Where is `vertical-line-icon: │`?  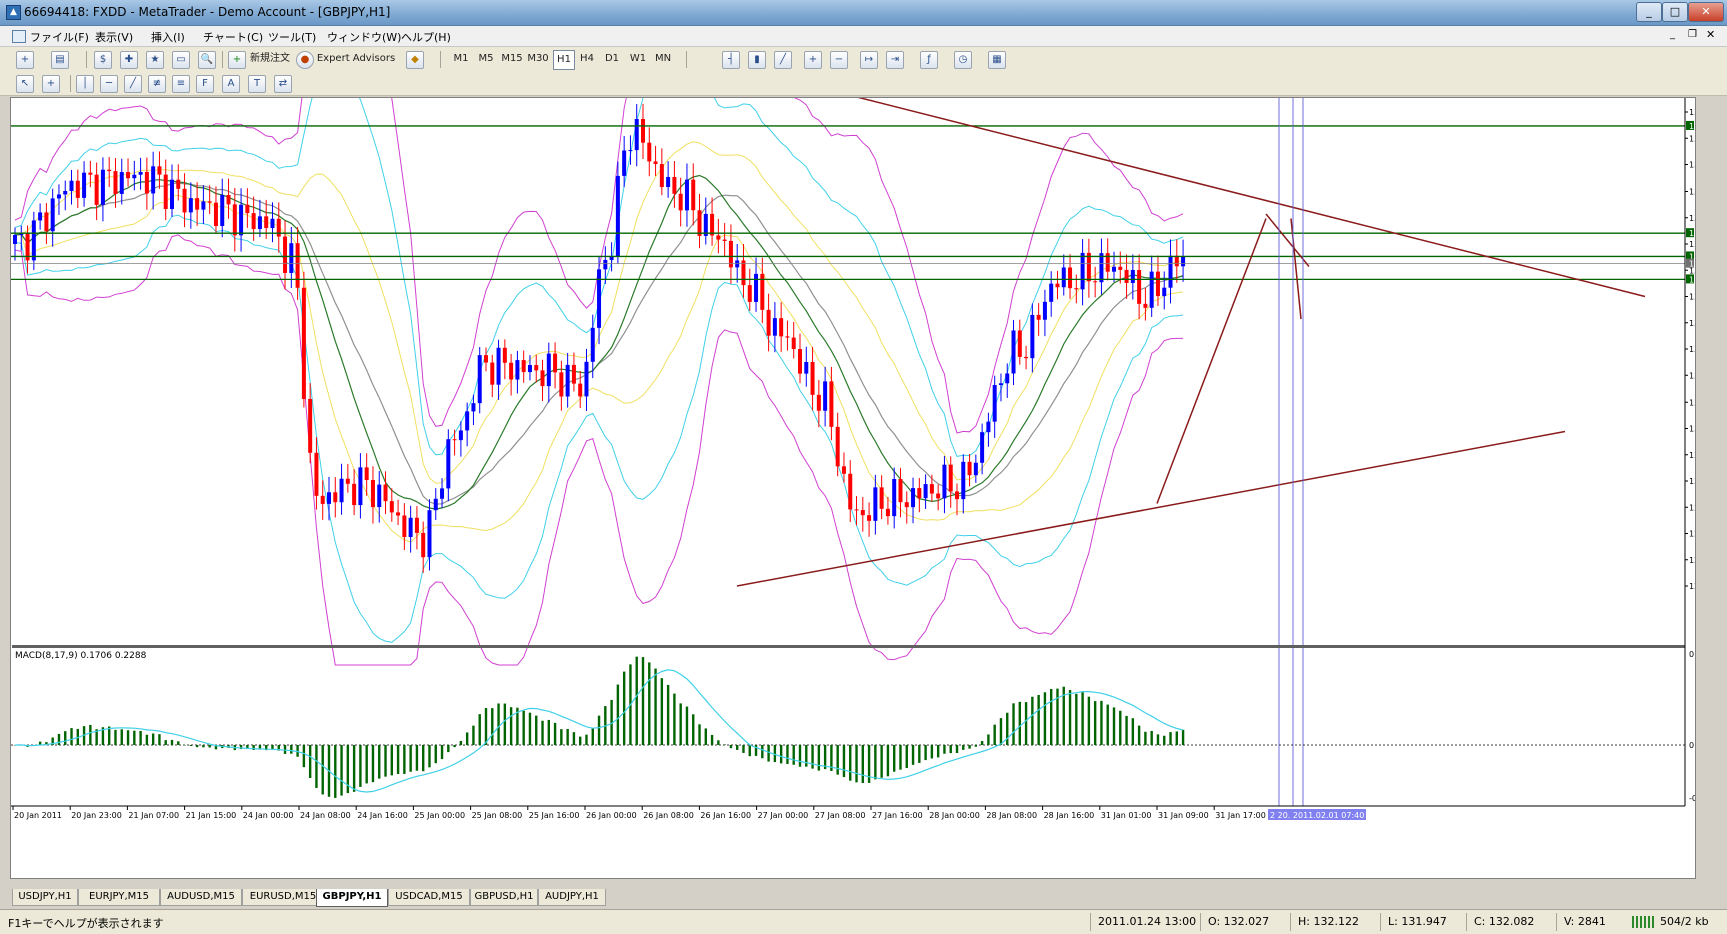
vertical-line-icon: │ is located at coordinates (85, 84).